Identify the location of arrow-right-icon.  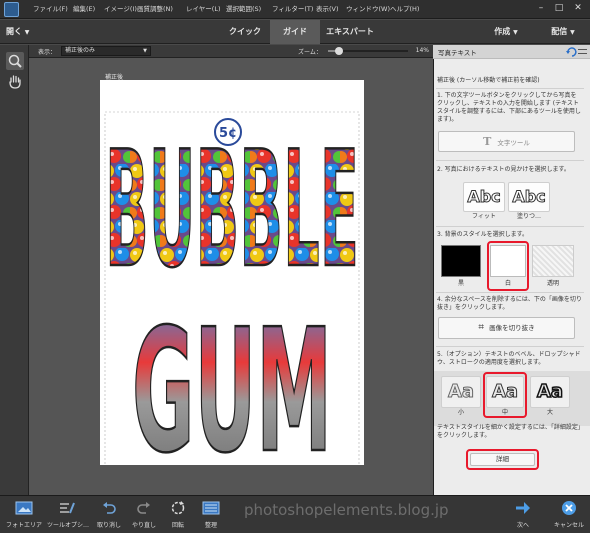
(523, 508).